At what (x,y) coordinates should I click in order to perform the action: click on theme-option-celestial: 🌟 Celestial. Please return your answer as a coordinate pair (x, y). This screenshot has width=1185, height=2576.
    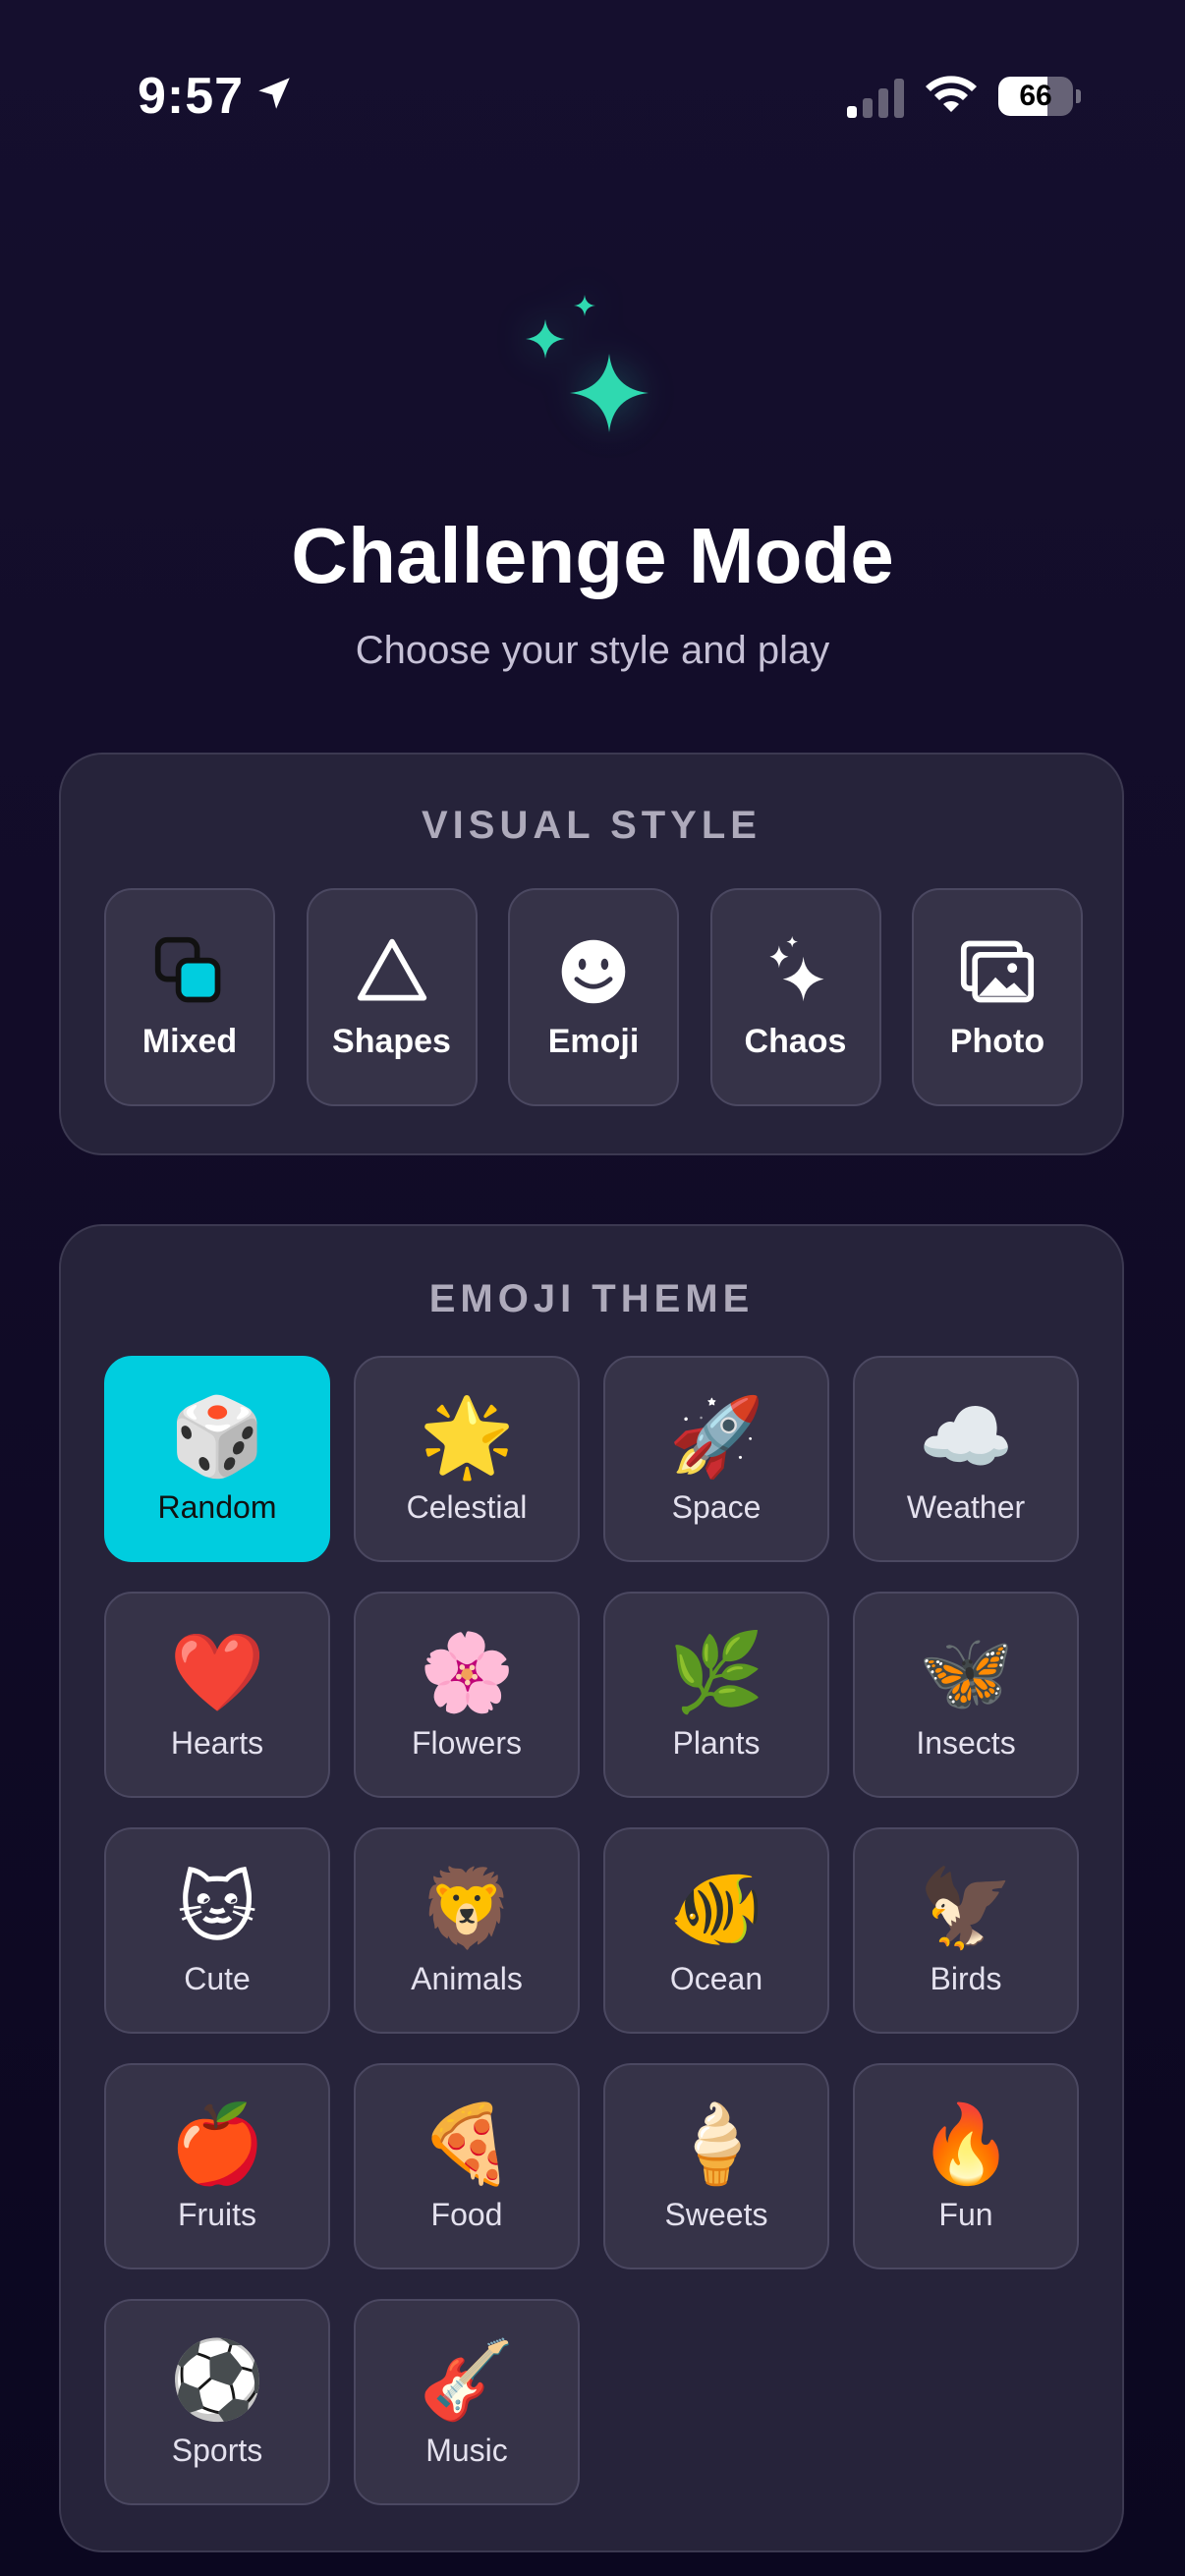
    Looking at the image, I should click on (467, 1459).